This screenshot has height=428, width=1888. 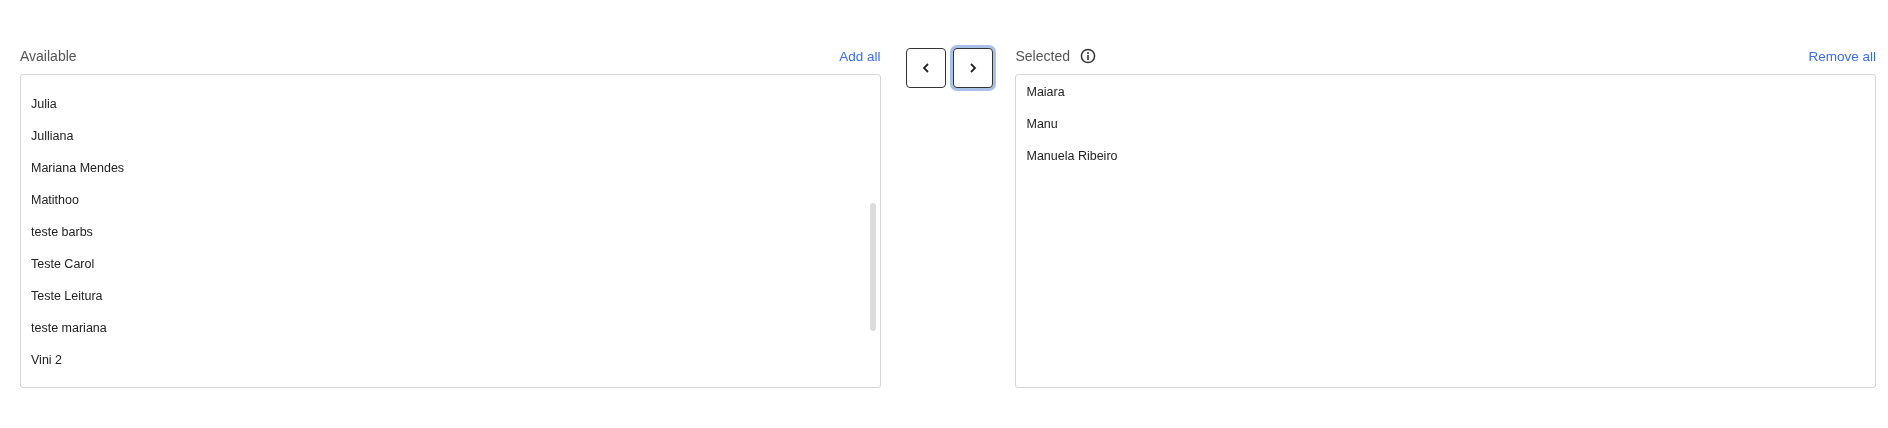 What do you see at coordinates (1037, 124) in the screenshot?
I see `list-item: Manu` at bounding box center [1037, 124].